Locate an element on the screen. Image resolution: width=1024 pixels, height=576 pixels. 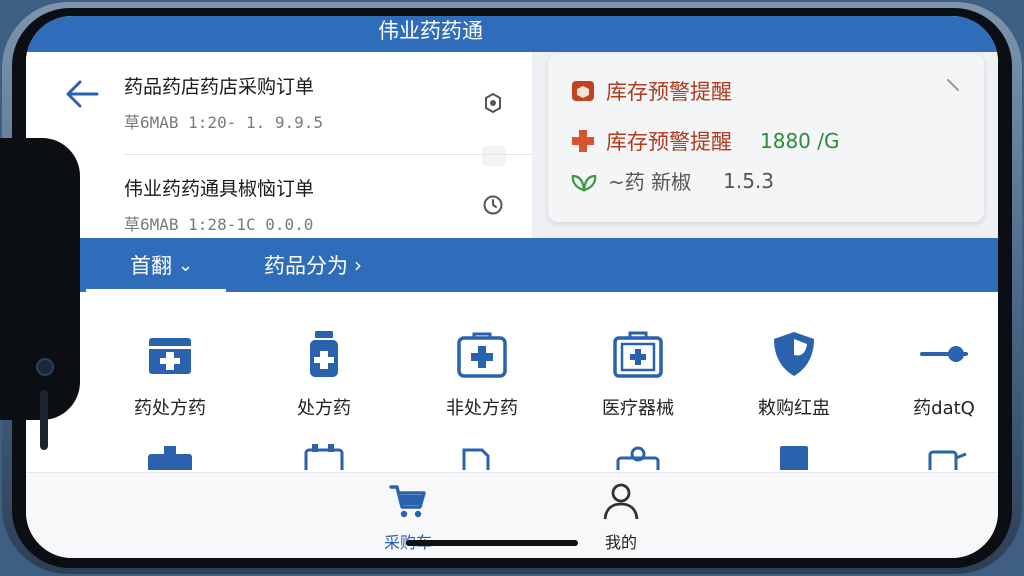
version-value: 1.5.3 is located at coordinates (749, 180).